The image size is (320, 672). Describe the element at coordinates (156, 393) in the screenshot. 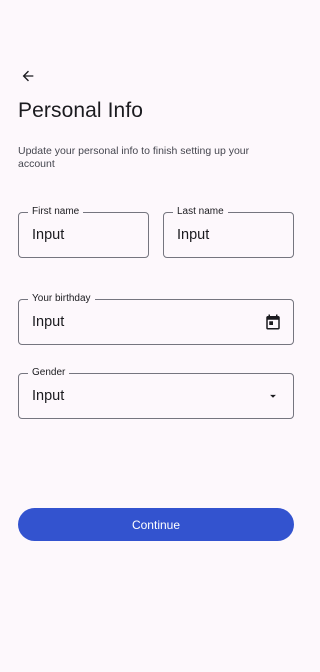

I see `gender-field: Gender Input` at that location.